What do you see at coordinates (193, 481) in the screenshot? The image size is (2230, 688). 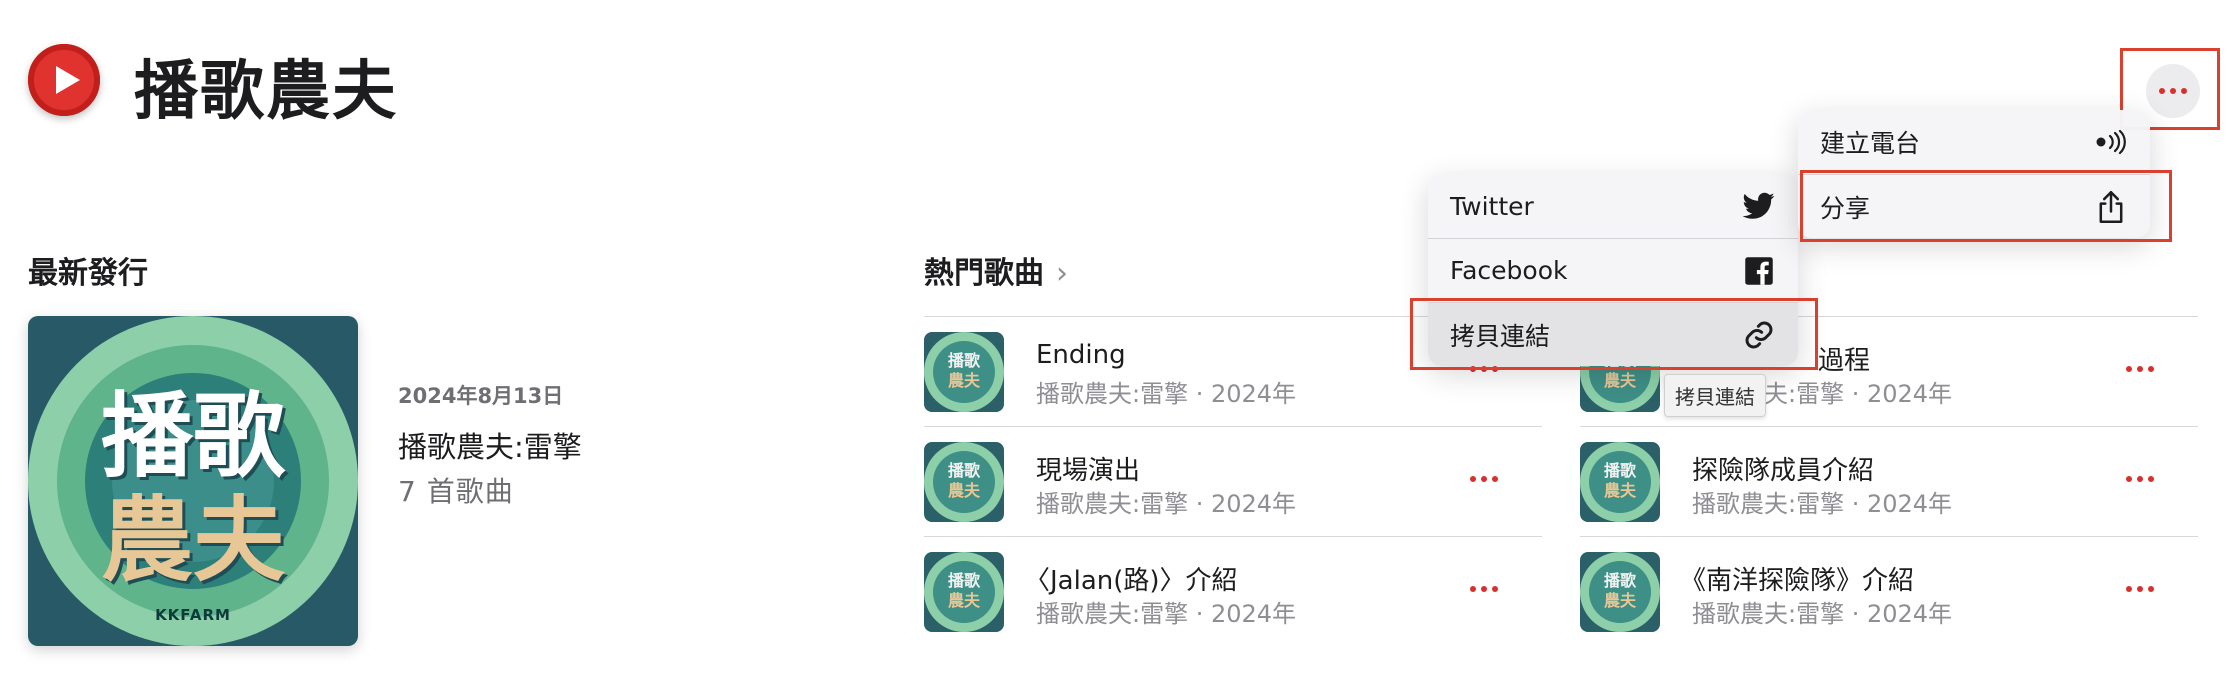 I see `album-artwork: 播歌 農夫 KKFARM` at bounding box center [193, 481].